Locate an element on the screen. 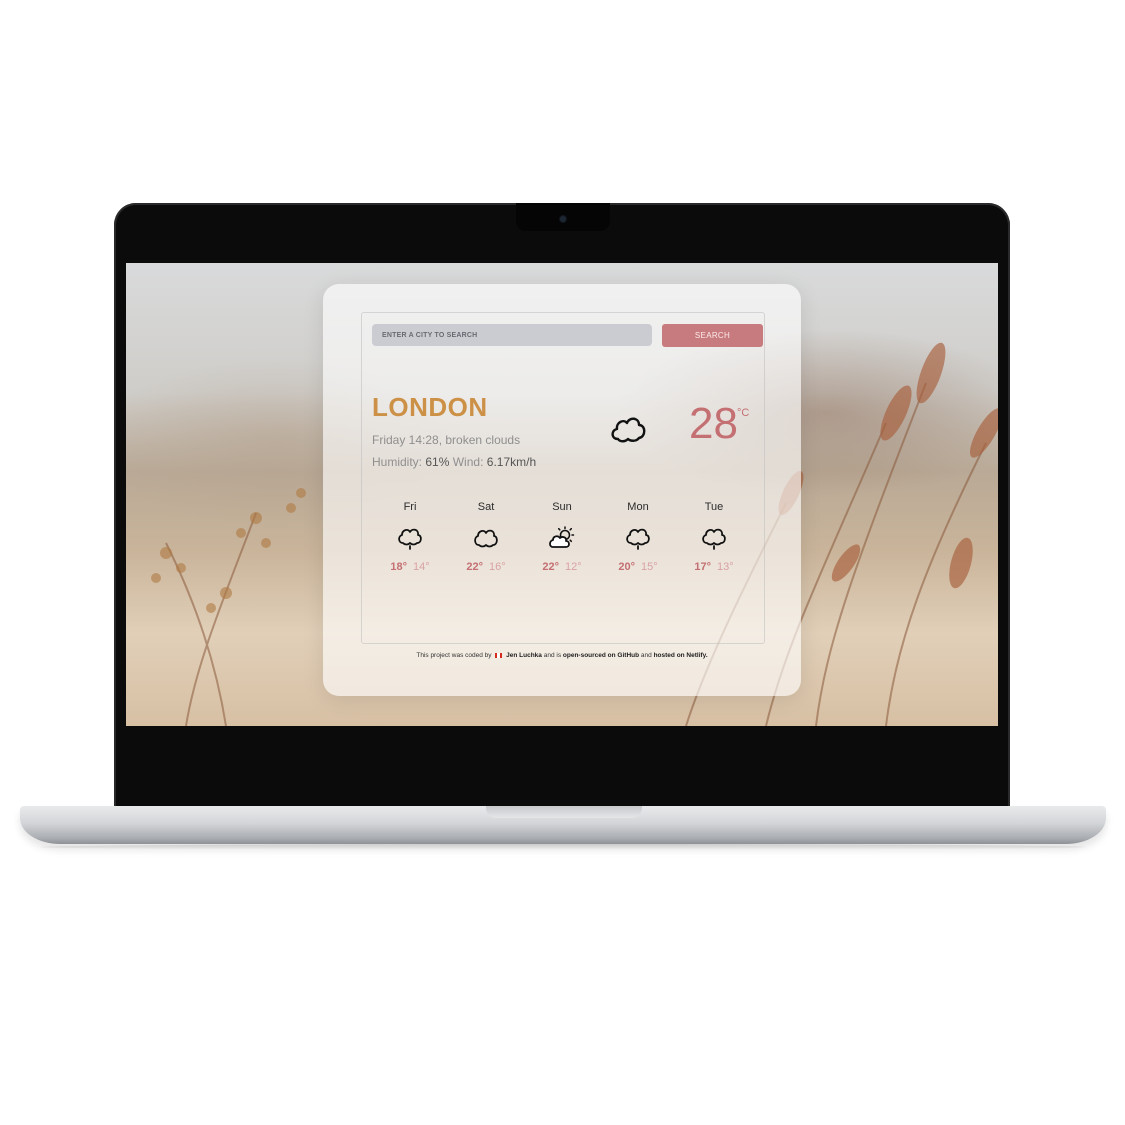 This screenshot has width=1125, height=1125. forecast-day-name: Sun is located at coordinates (562, 507).